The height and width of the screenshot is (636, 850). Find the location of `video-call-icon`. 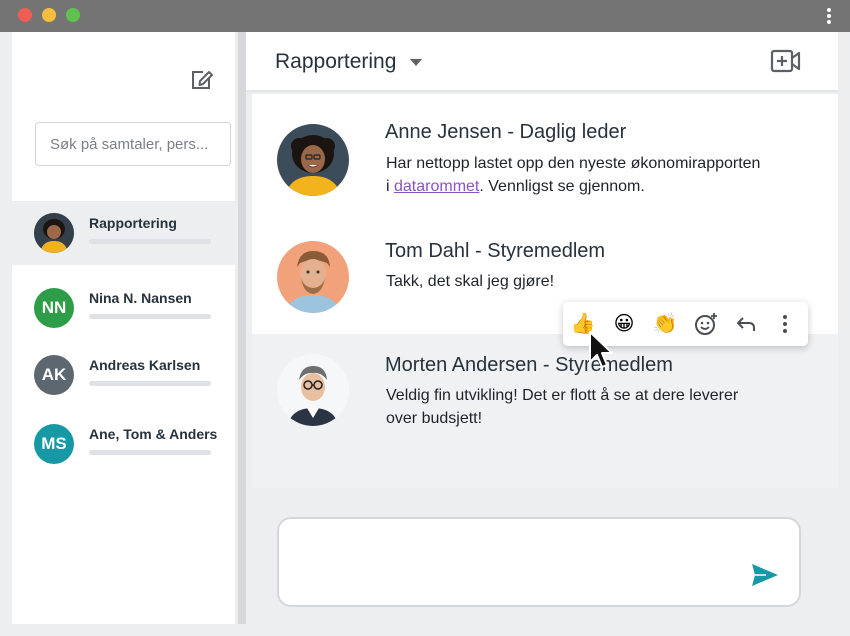

video-call-icon is located at coordinates (785, 61).